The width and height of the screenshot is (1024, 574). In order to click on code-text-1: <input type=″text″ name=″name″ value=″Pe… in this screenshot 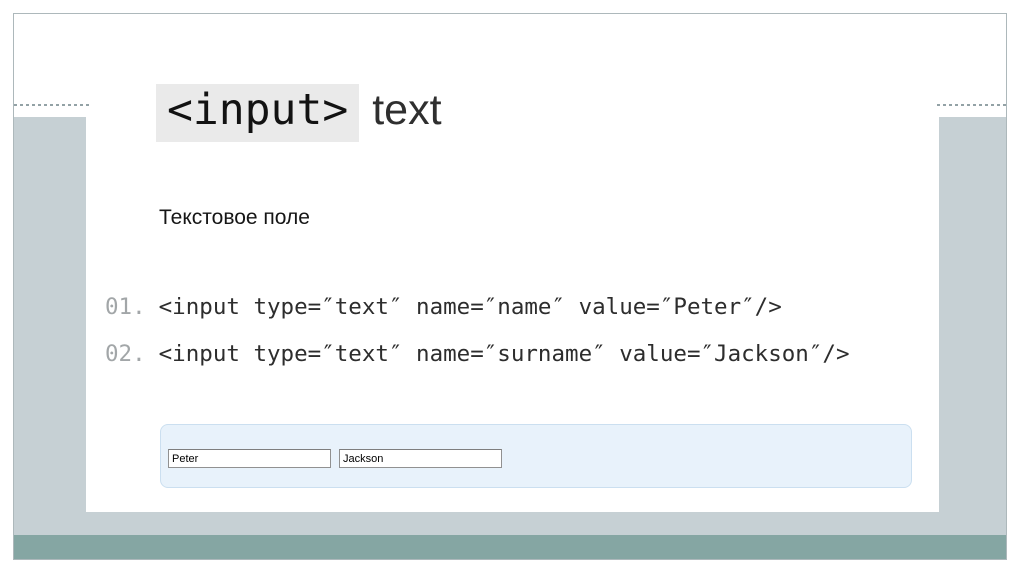, I will do `click(470, 307)`.